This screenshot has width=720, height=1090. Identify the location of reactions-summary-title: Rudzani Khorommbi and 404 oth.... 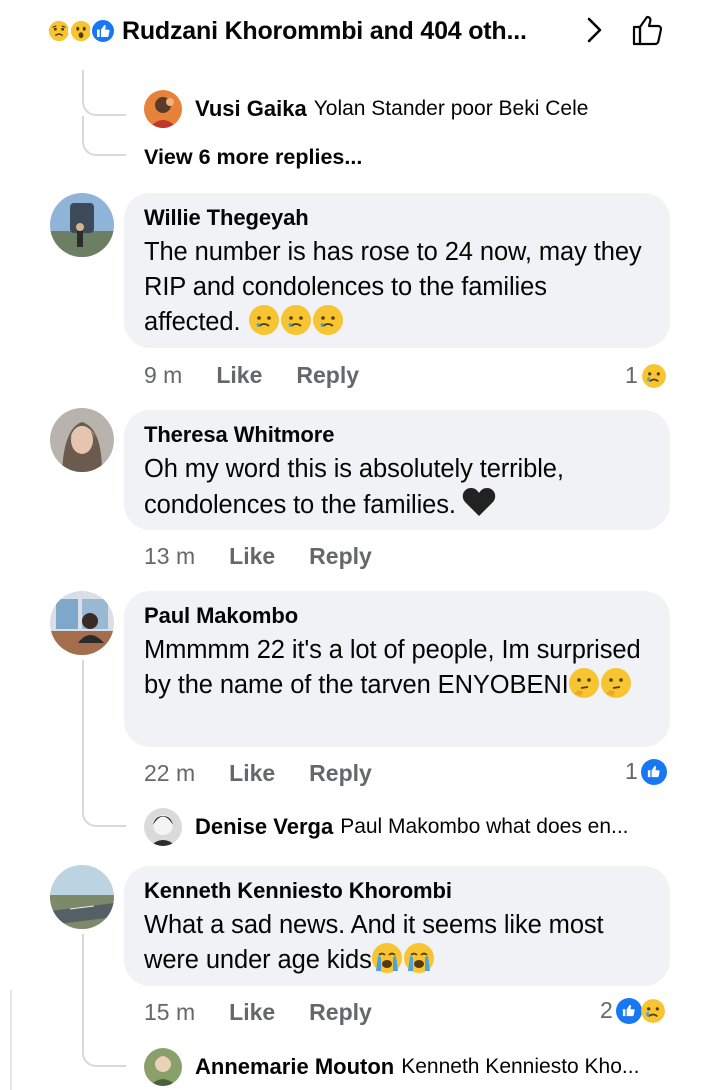
(324, 30).